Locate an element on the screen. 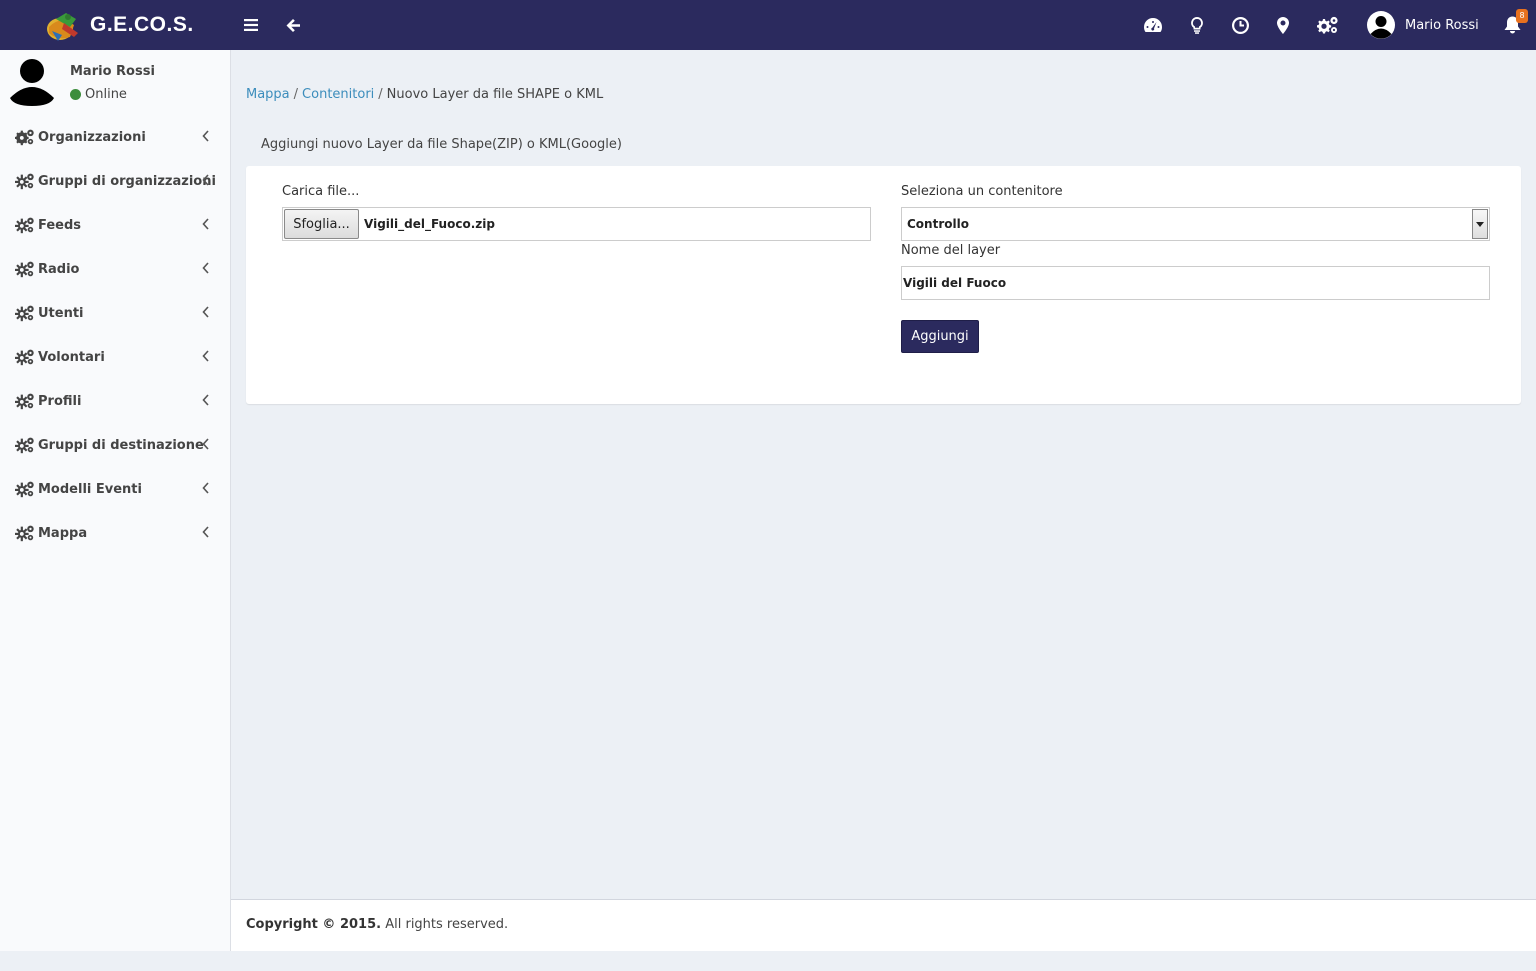  header-user-name: Mario Rossi is located at coordinates (1442, 25).